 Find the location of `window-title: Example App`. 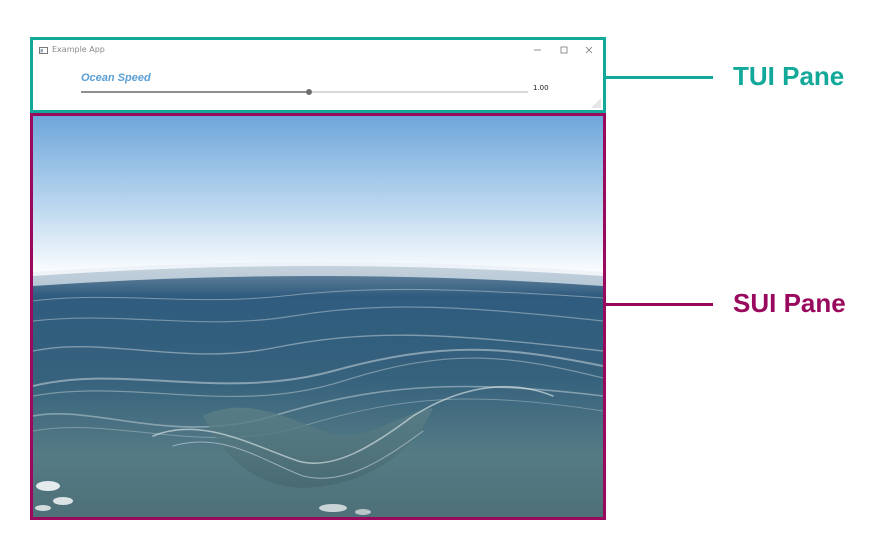

window-title: Example App is located at coordinates (78, 49).